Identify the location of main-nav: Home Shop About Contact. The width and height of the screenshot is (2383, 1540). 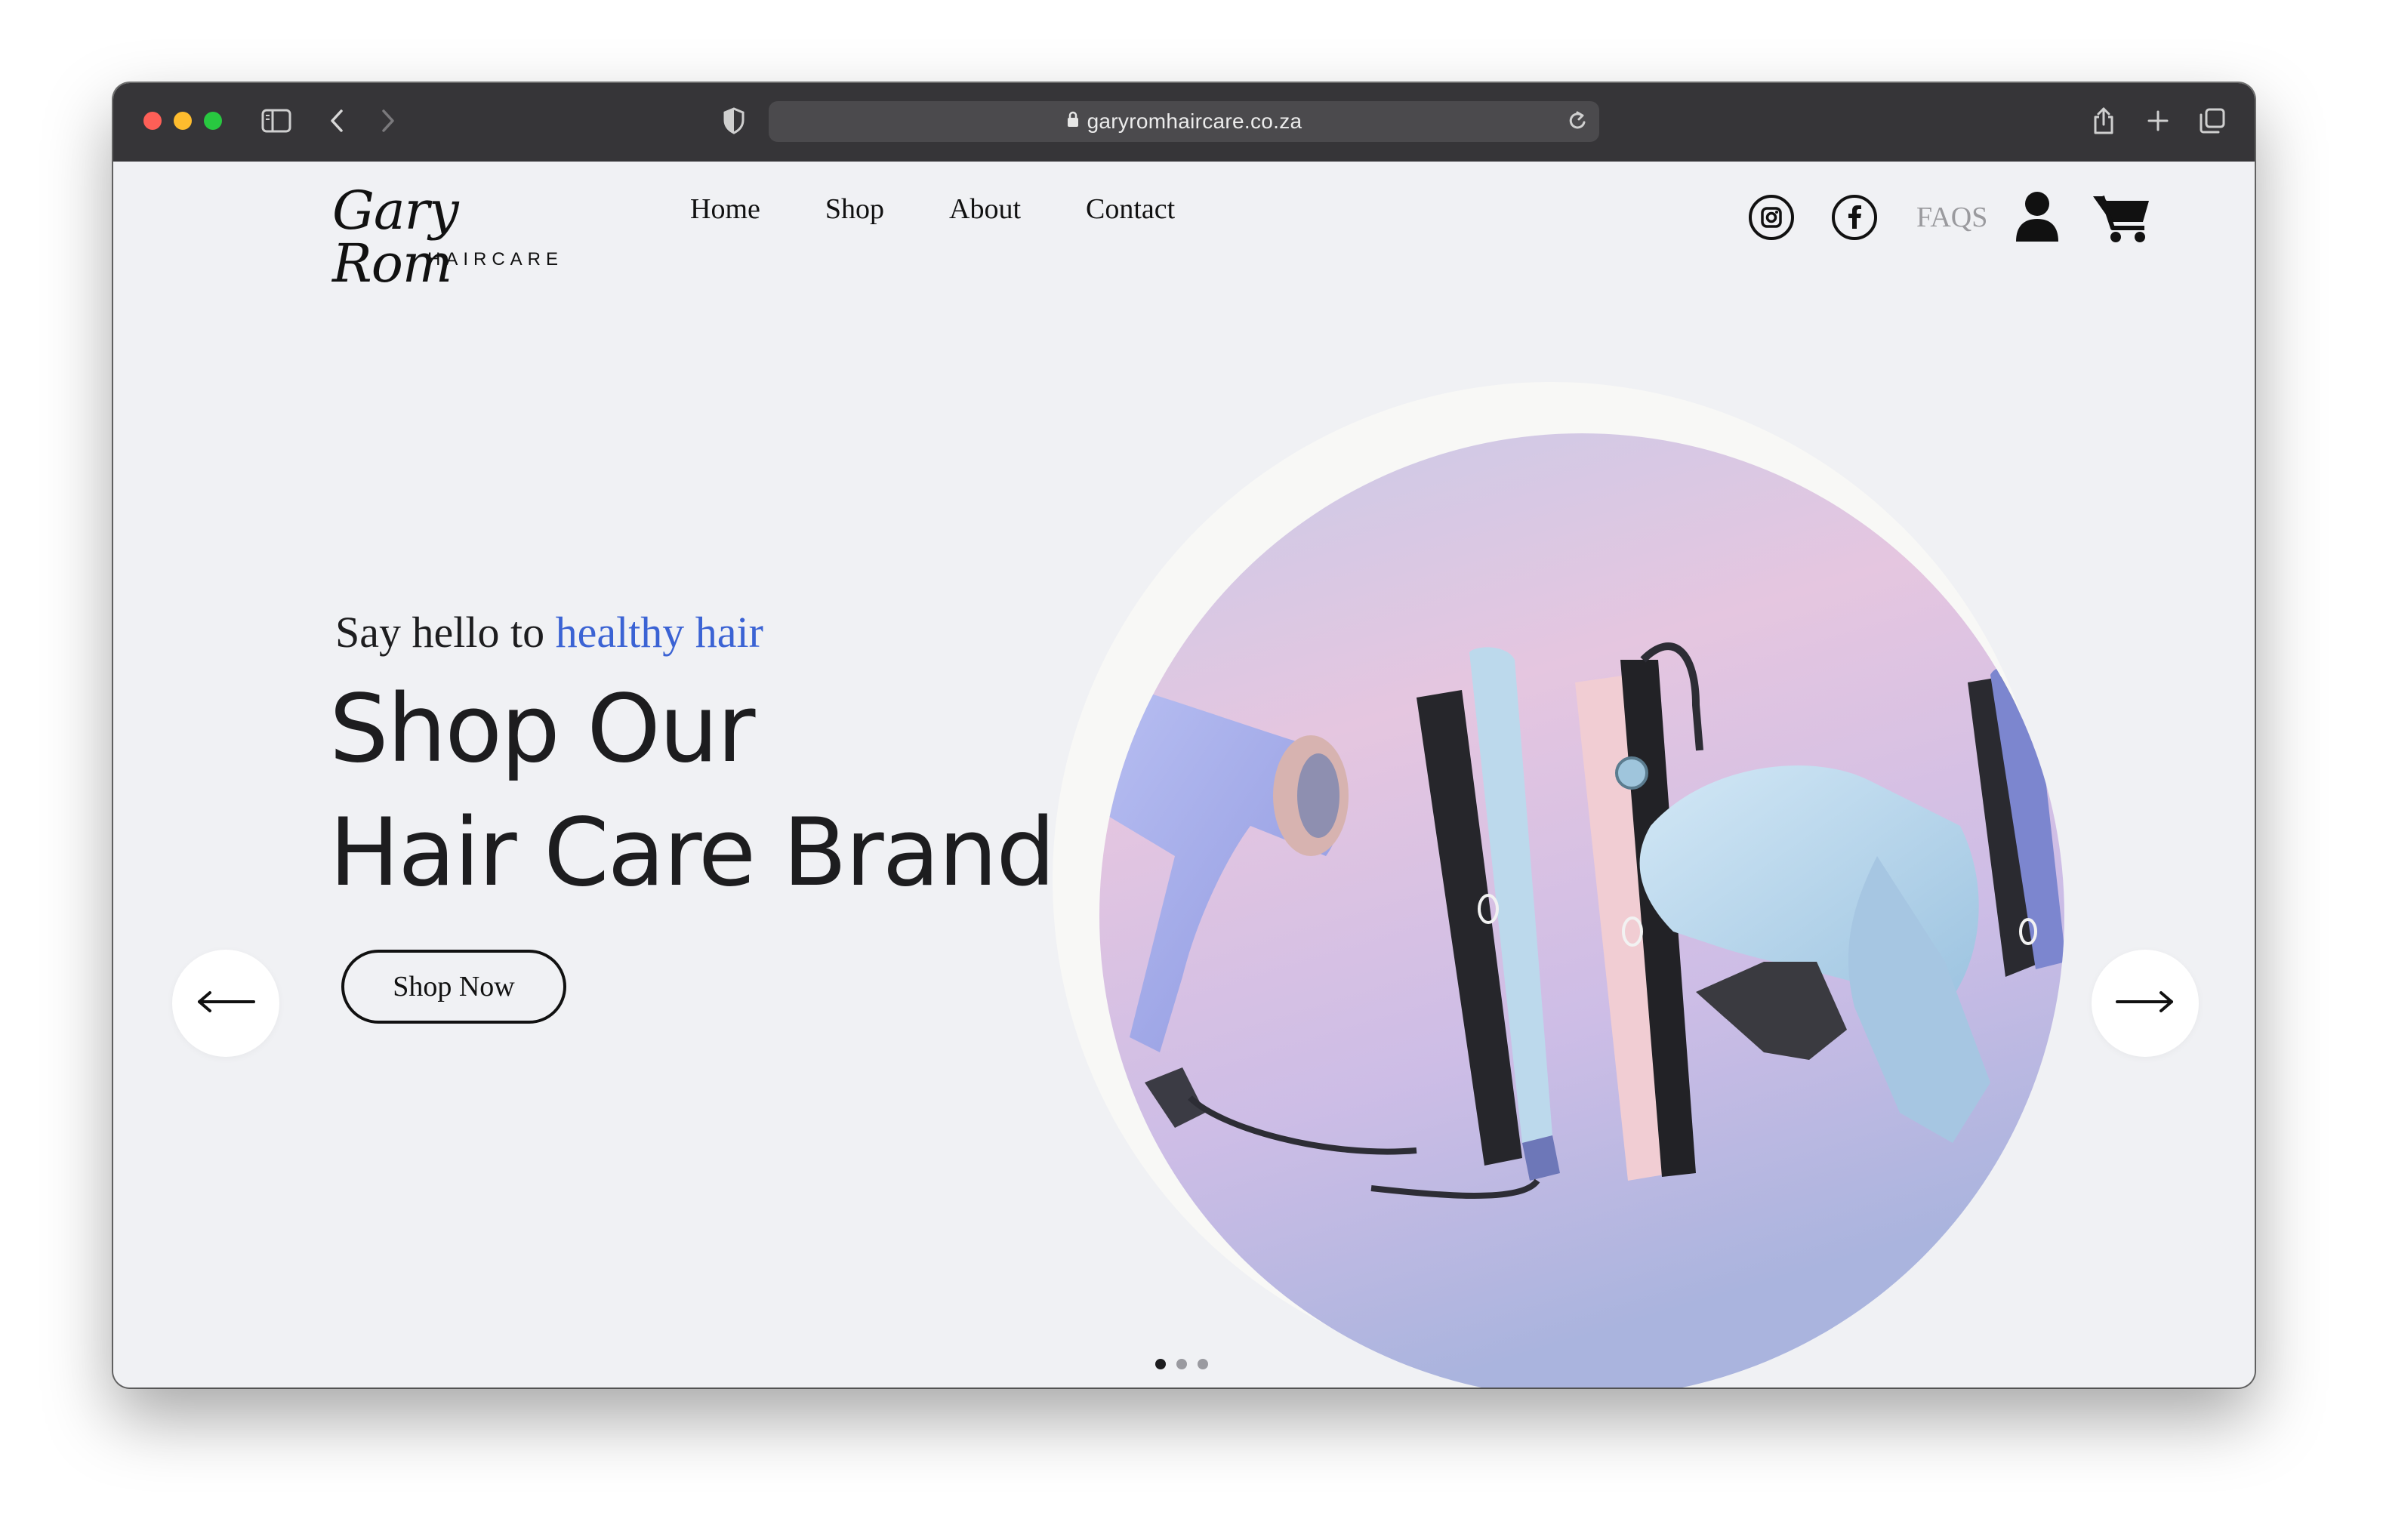
(965, 209).